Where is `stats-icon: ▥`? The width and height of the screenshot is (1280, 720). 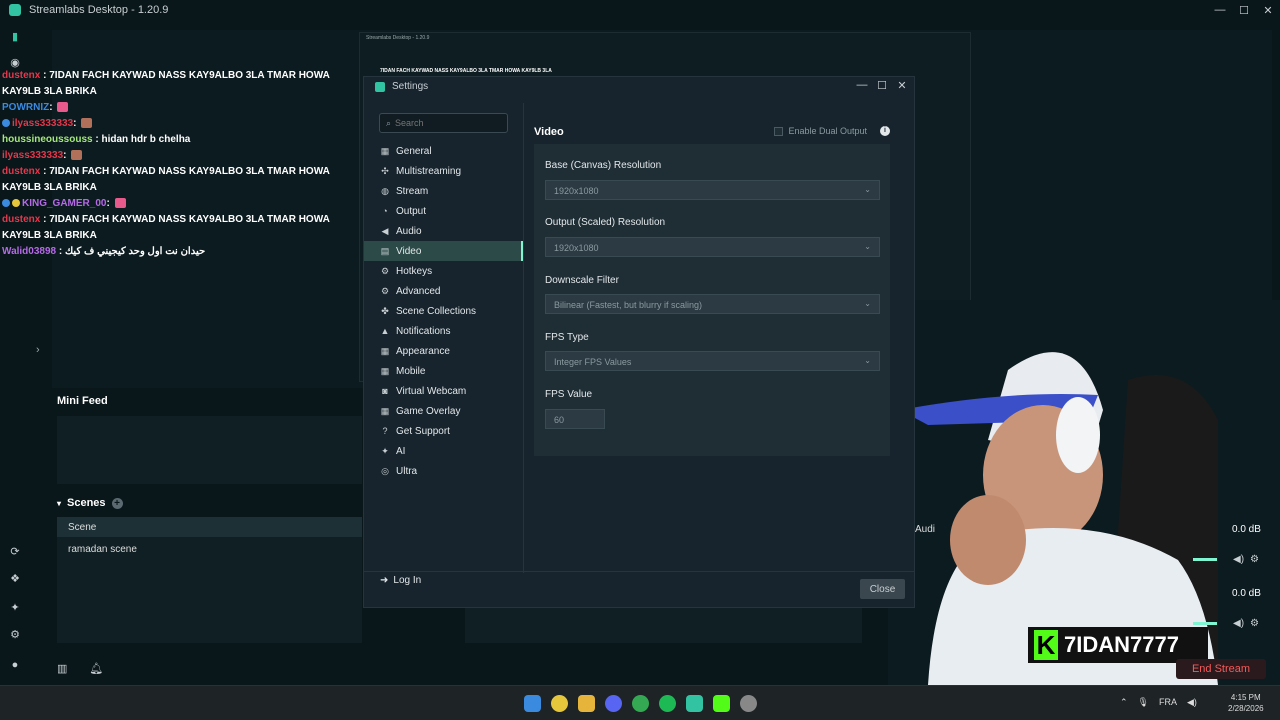
stats-icon: ▥ is located at coordinates (62, 668).